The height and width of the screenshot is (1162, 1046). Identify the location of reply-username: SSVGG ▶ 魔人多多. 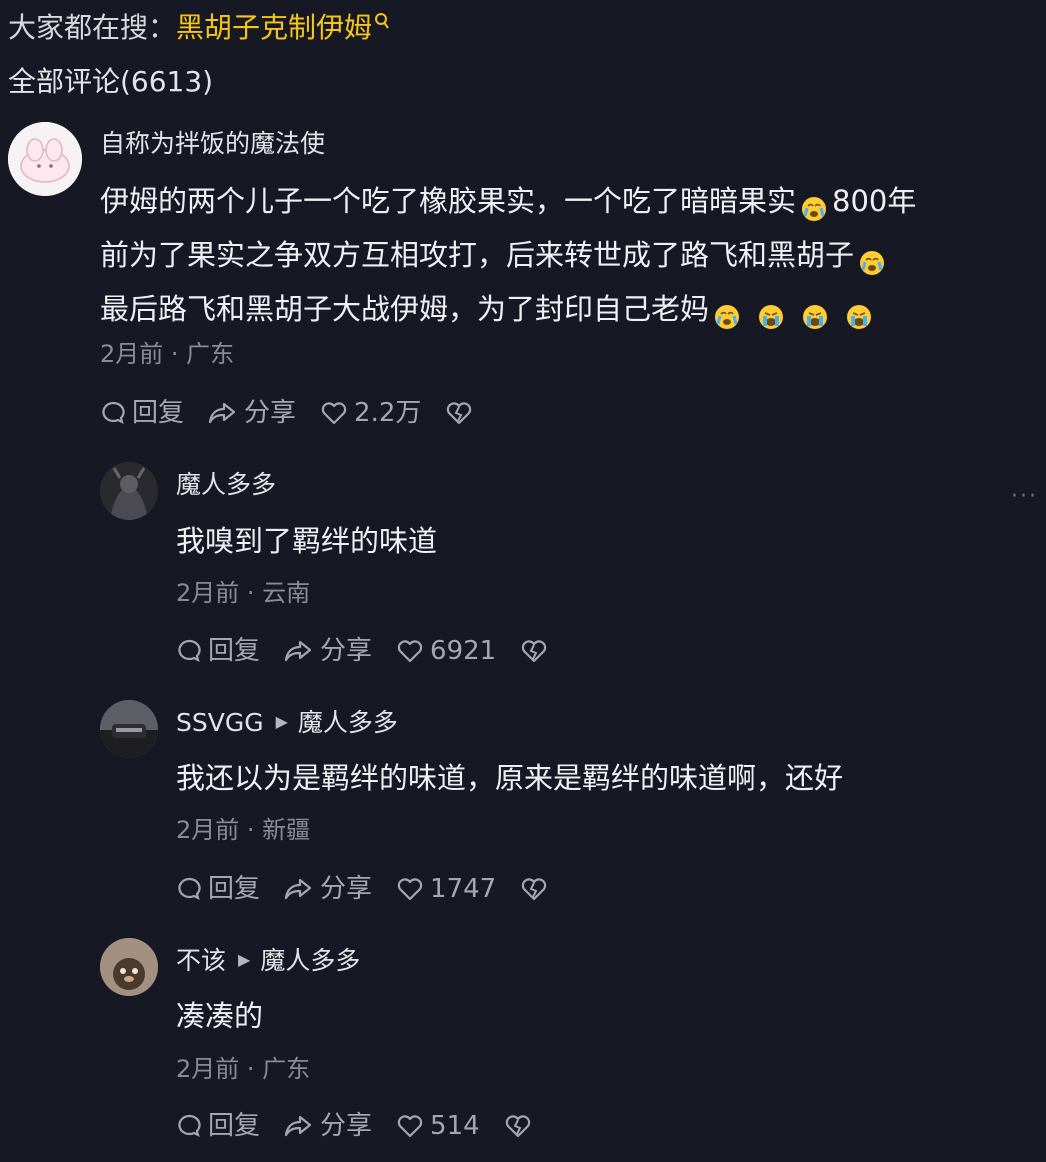
(287, 723).